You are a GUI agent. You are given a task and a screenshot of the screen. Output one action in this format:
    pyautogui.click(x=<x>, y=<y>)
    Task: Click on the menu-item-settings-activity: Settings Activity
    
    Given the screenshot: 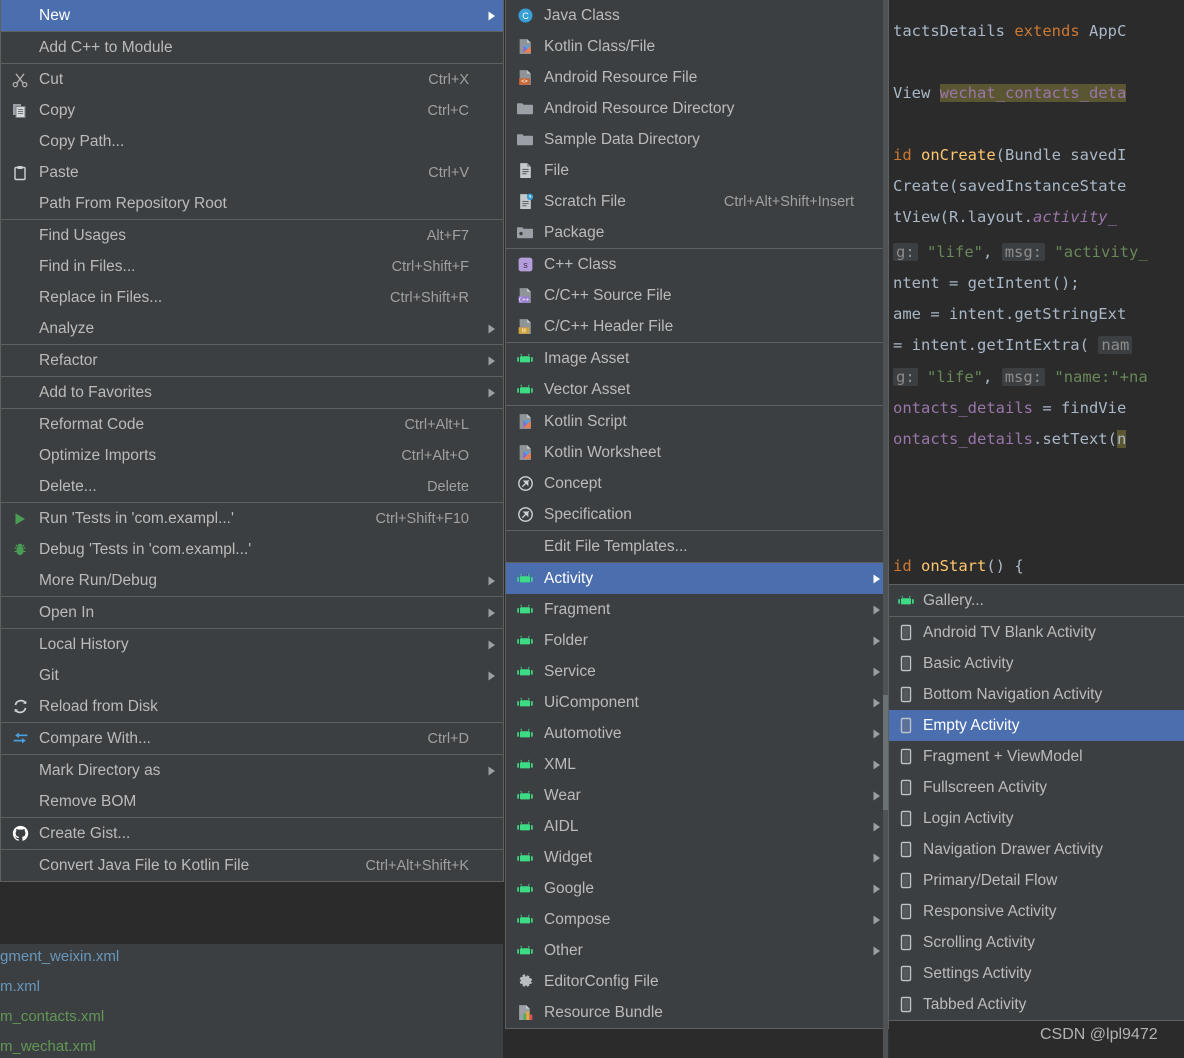 What is the action you would take?
    pyautogui.click(x=1036, y=973)
    